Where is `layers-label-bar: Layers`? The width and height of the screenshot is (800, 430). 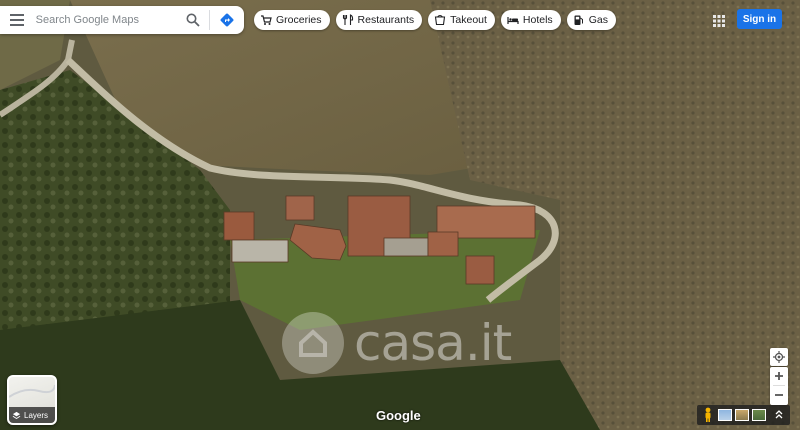
layers-label-bar: Layers is located at coordinates (32, 415).